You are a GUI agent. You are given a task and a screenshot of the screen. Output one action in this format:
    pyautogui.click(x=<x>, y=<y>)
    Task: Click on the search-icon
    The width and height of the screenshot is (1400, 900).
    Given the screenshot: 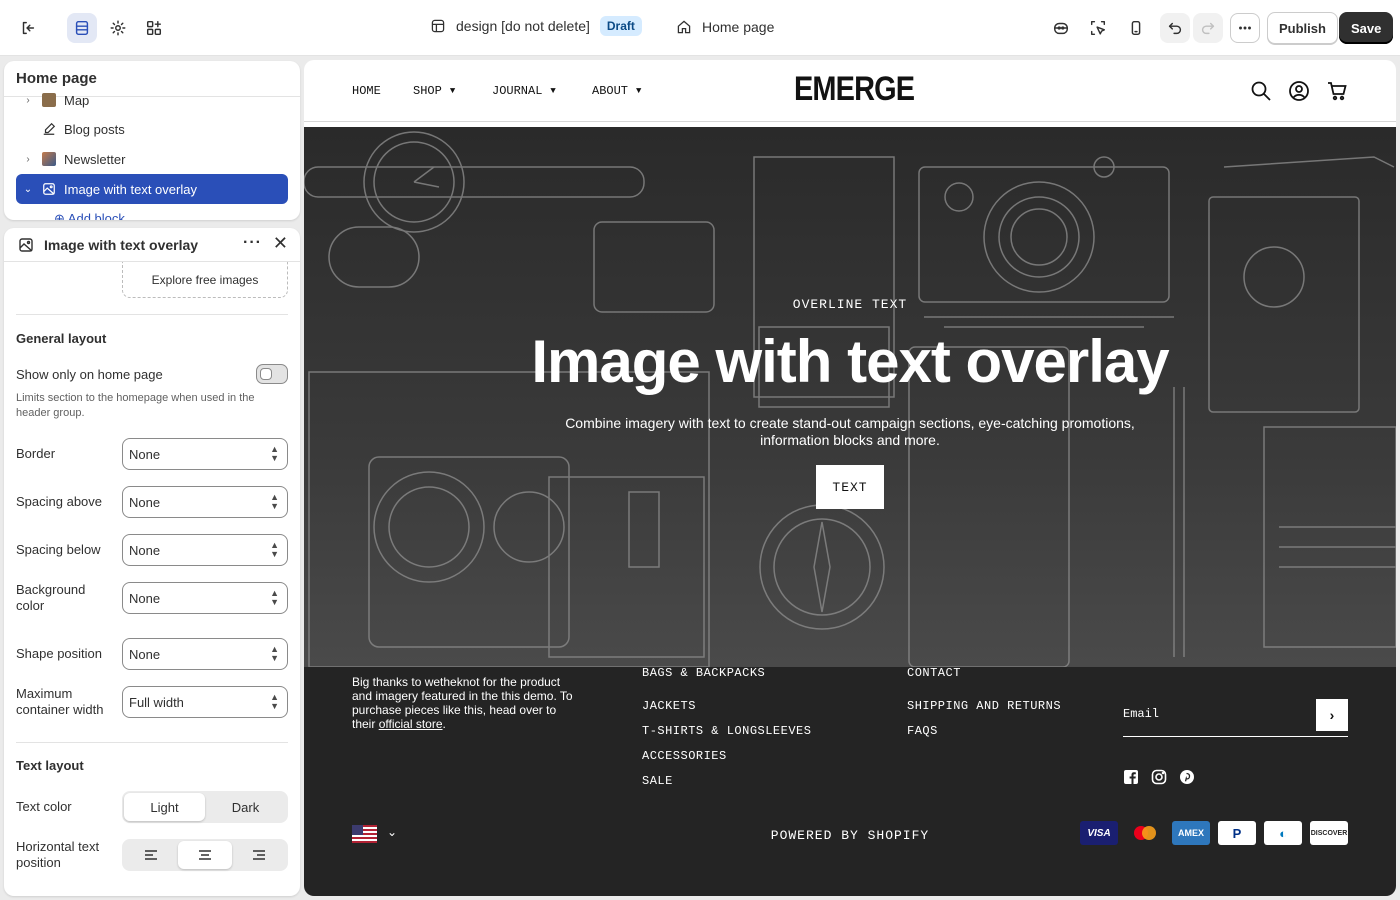 What is the action you would take?
    pyautogui.click(x=1261, y=91)
    